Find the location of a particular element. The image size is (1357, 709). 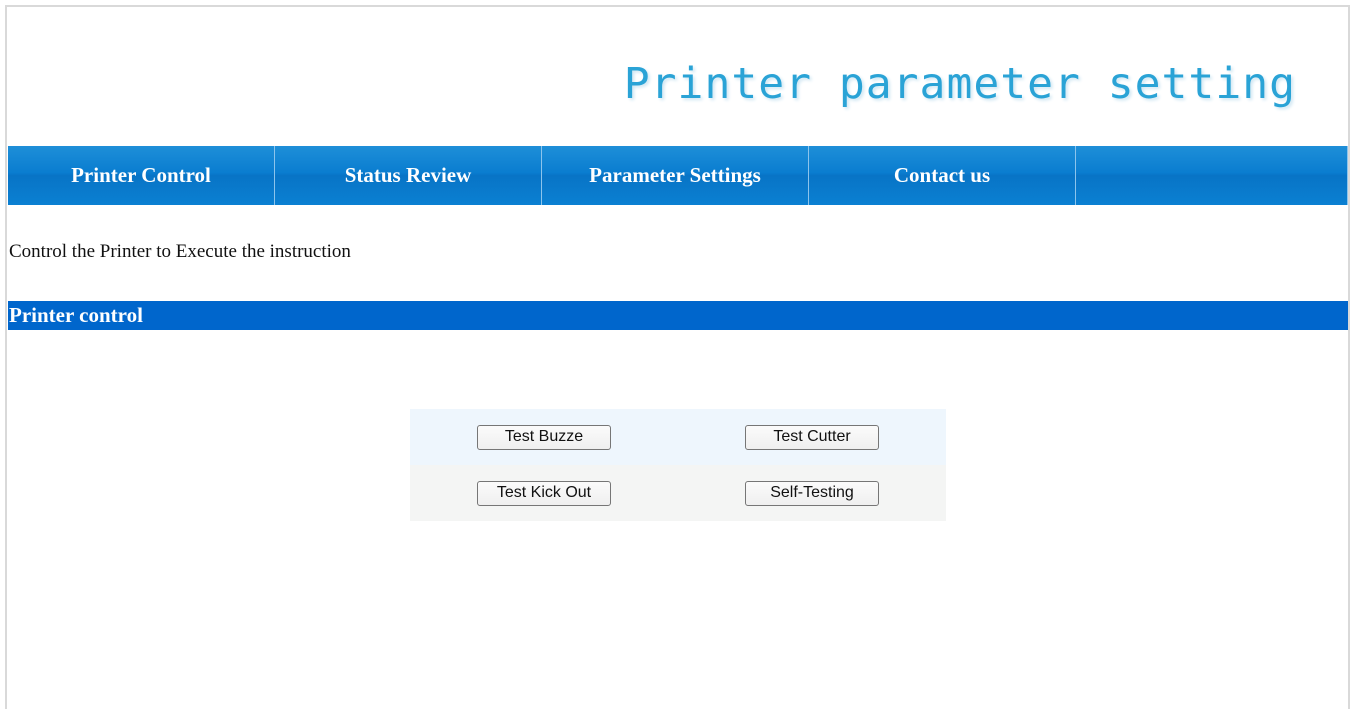

nav-status-review: Status Review is located at coordinates (408, 175).